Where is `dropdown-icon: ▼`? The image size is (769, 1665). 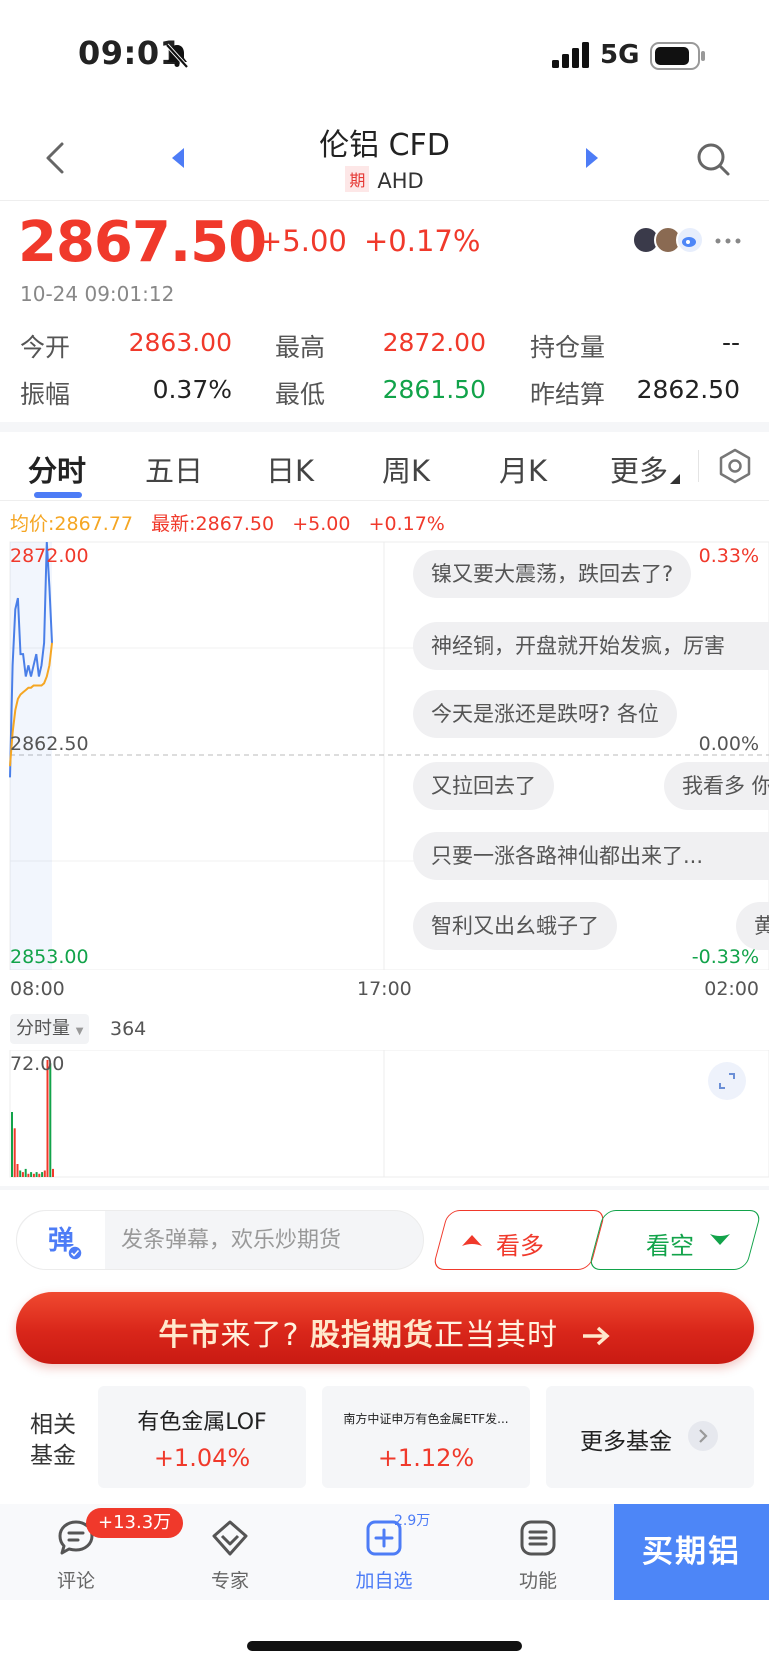
dropdown-icon: ▼ is located at coordinates (79, 1031).